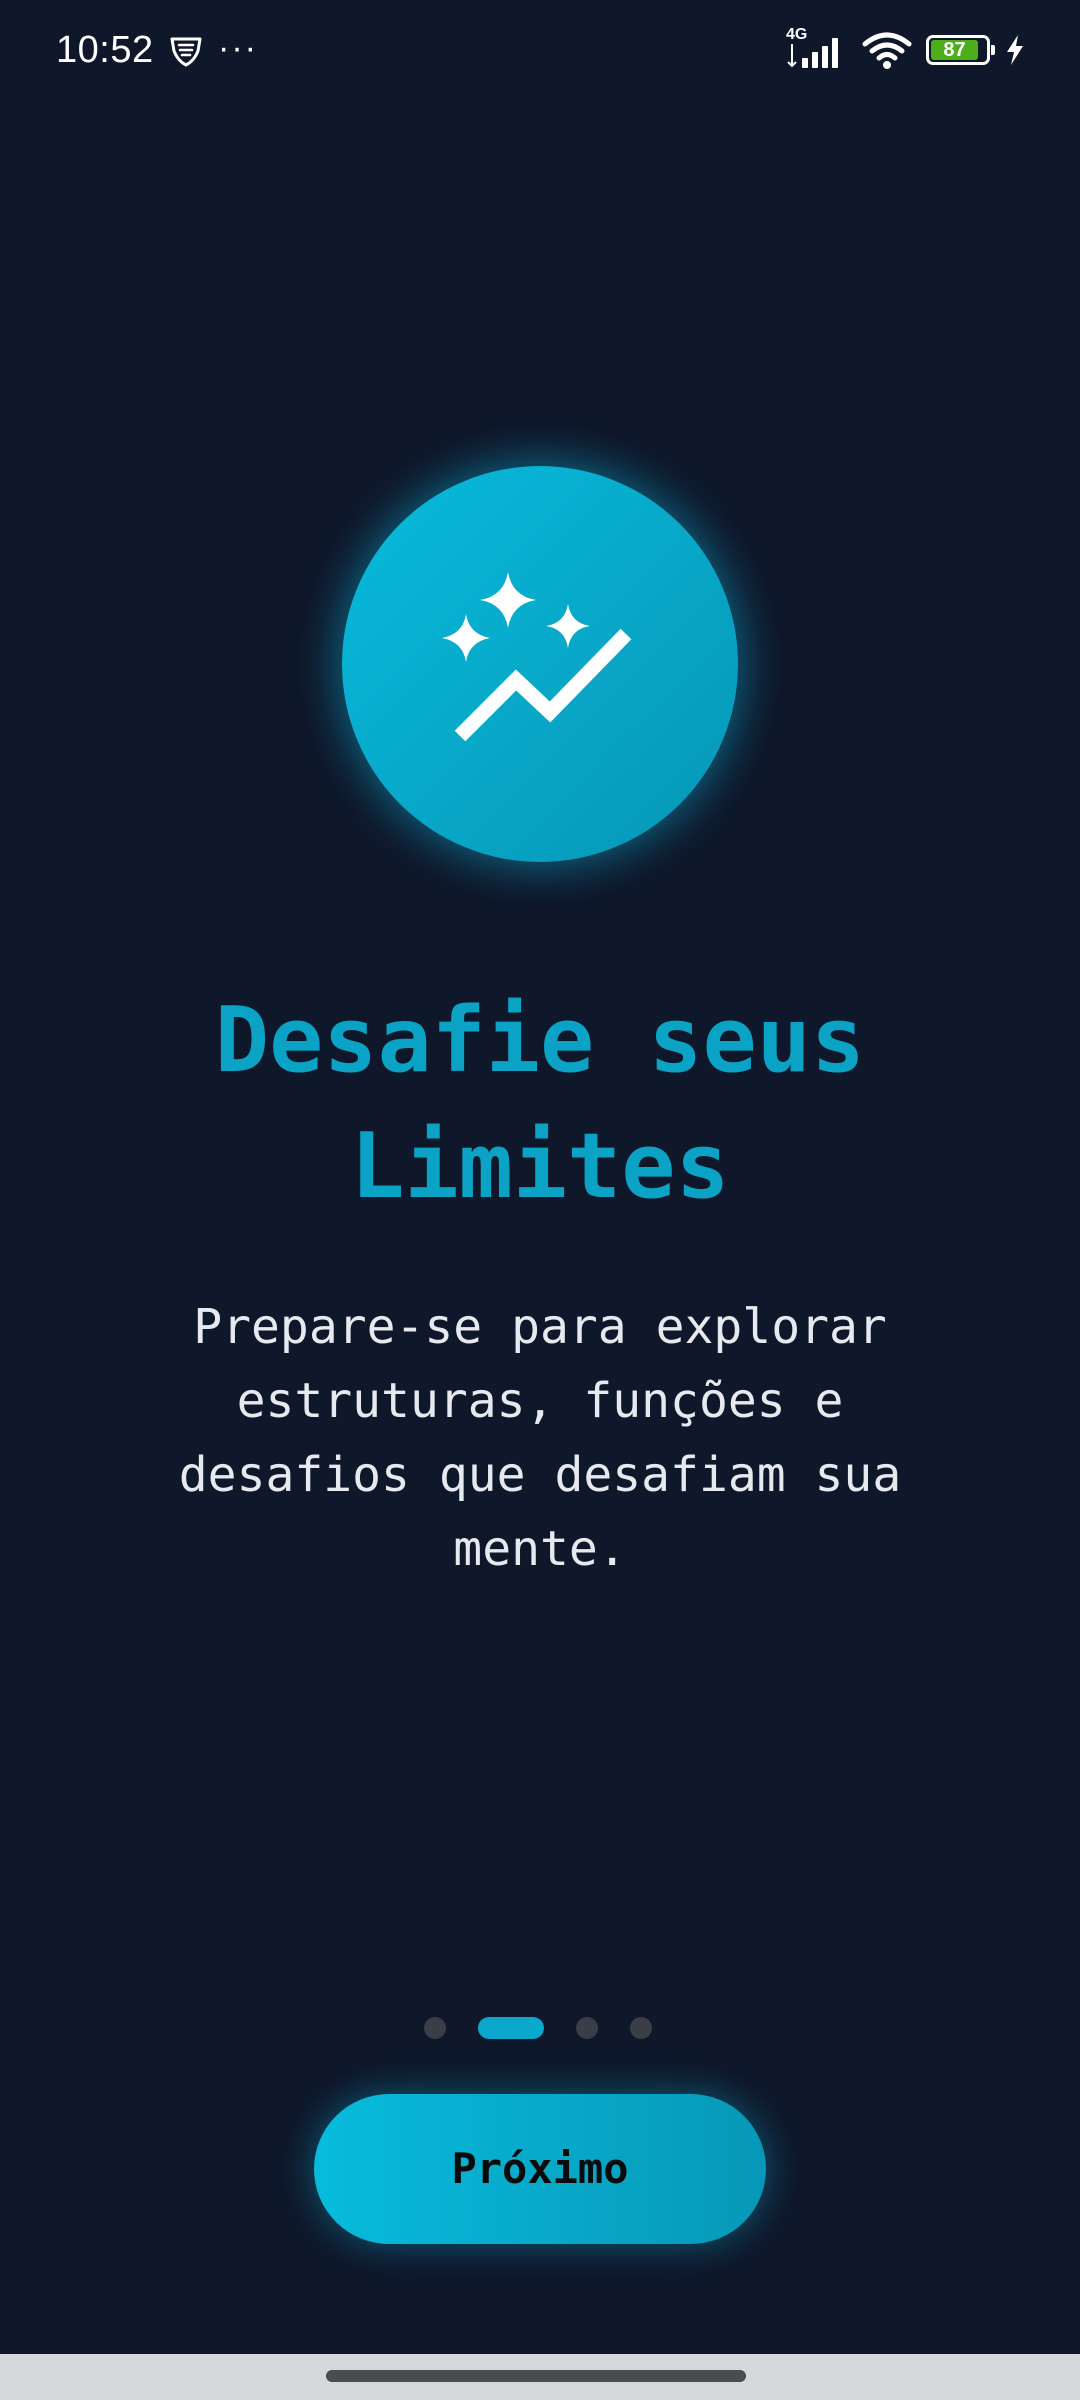 Image resolution: width=1080 pixels, height=2400 pixels. I want to click on hero-illustration, so click(540, 664).